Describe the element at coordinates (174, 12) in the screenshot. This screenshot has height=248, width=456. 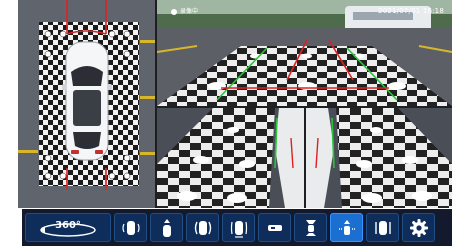
I see `recording-dot-icon` at that location.